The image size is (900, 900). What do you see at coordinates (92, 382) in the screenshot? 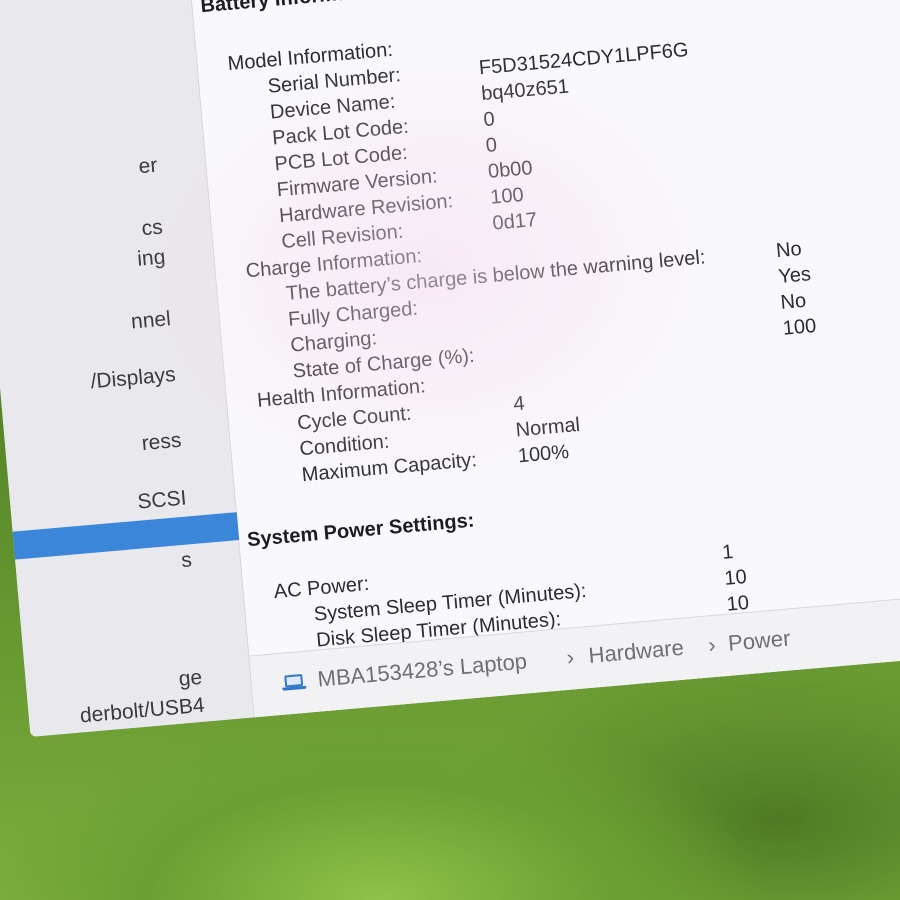
I see `sidebar-item: /Displays` at bounding box center [92, 382].